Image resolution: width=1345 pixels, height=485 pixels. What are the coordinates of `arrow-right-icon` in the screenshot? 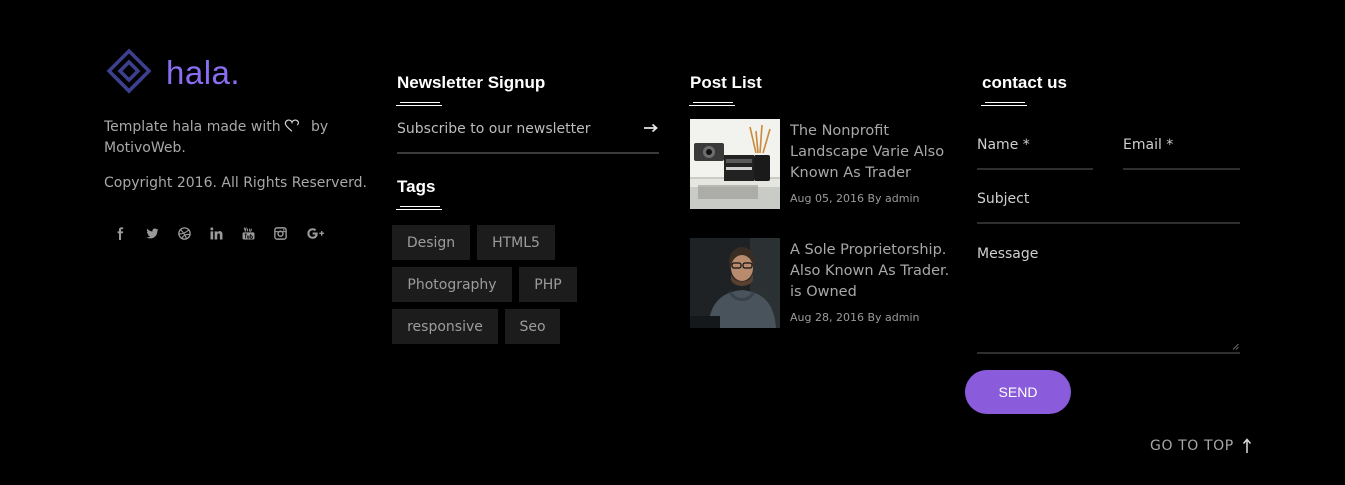 It's located at (651, 128).